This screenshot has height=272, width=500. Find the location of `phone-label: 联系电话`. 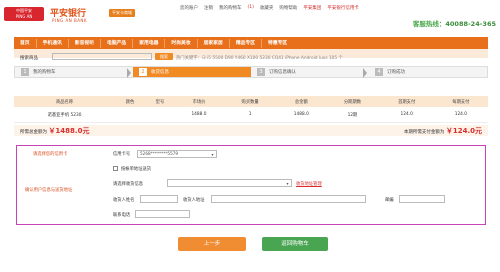

phone-label: 联系电话 is located at coordinates (122, 215).